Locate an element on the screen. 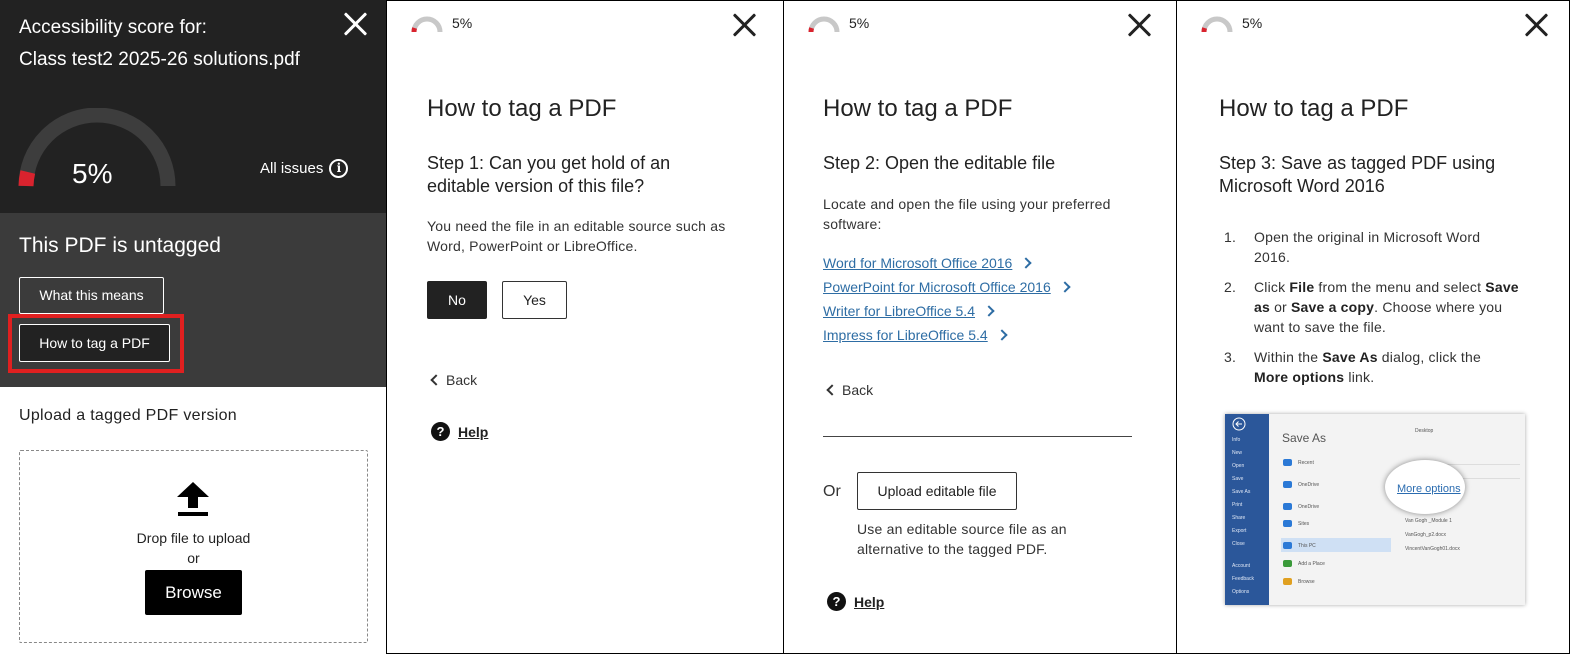 Image resolution: width=1574 pixels, height=654 pixels. desktop-label: Desktop is located at coordinates (1424, 431).